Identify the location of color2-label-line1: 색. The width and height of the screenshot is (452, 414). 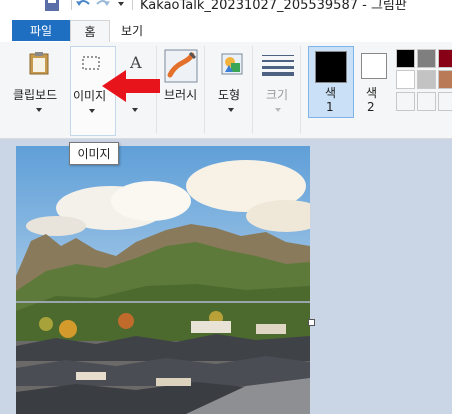
(372, 93).